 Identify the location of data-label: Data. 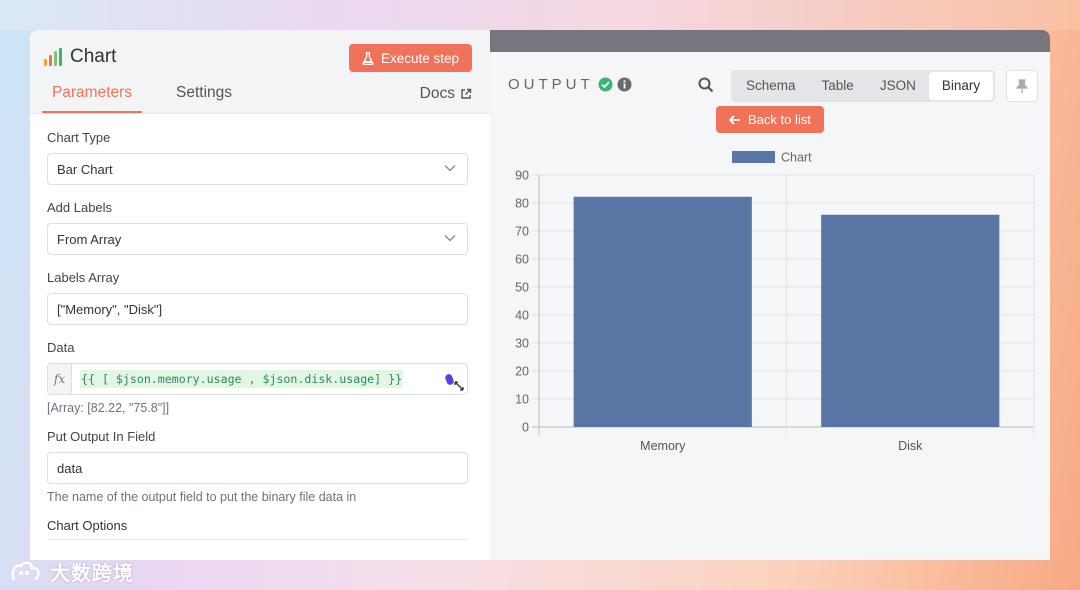
(61, 347).